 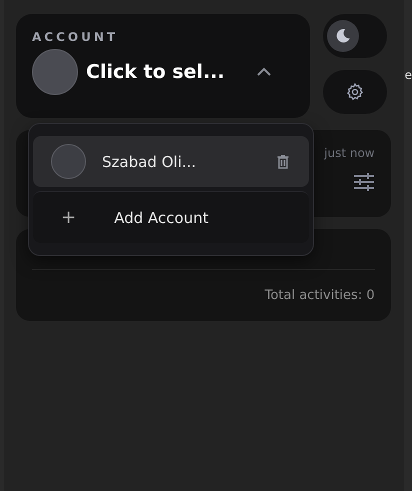 What do you see at coordinates (76, 37) in the screenshot?
I see `account-label: ACCOUNT` at bounding box center [76, 37].